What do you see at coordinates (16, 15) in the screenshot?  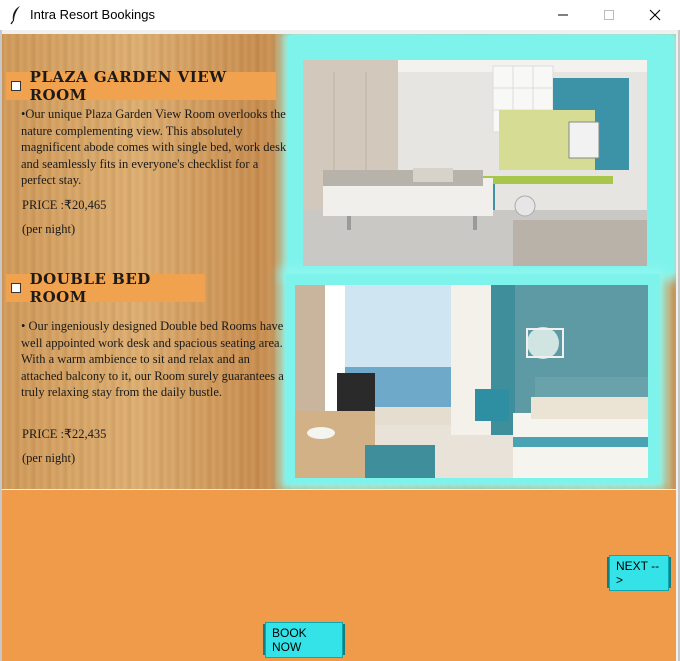 I see `feather-app-icon` at bounding box center [16, 15].